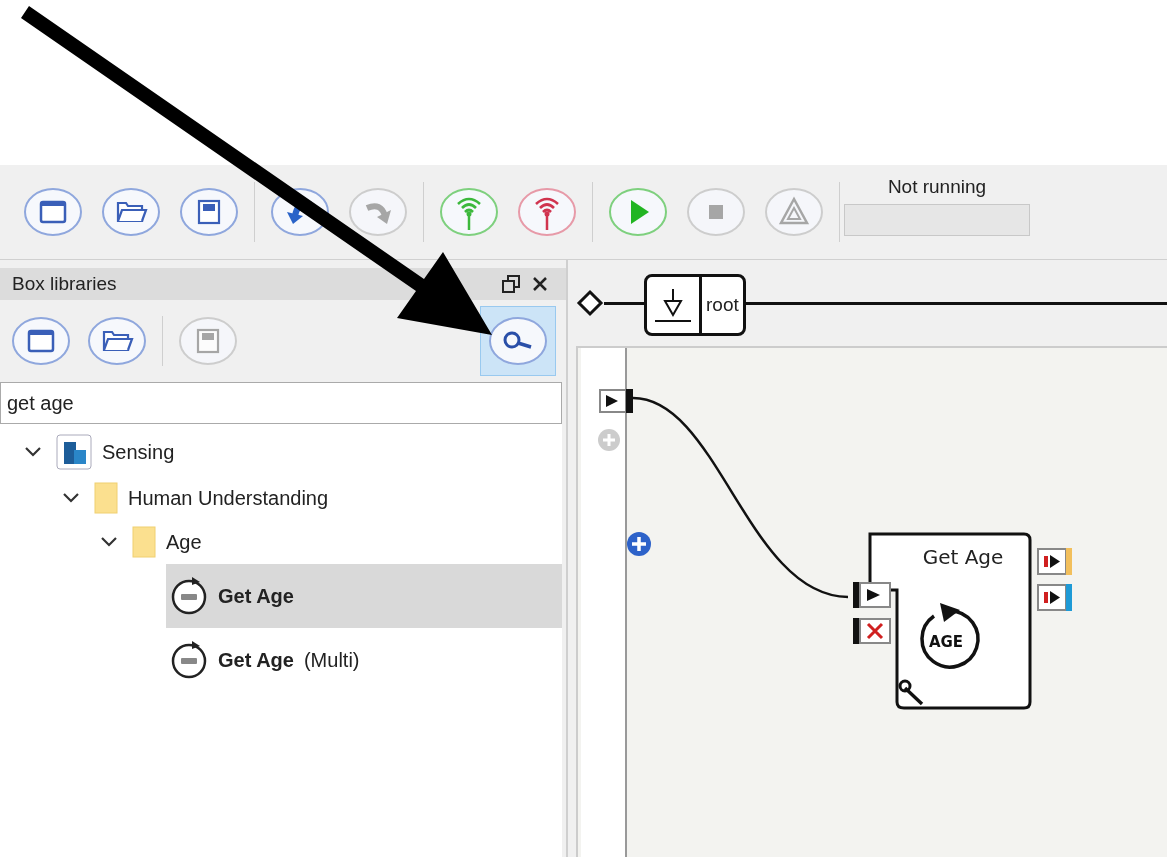  I want to click on play-icon, so click(638, 212).